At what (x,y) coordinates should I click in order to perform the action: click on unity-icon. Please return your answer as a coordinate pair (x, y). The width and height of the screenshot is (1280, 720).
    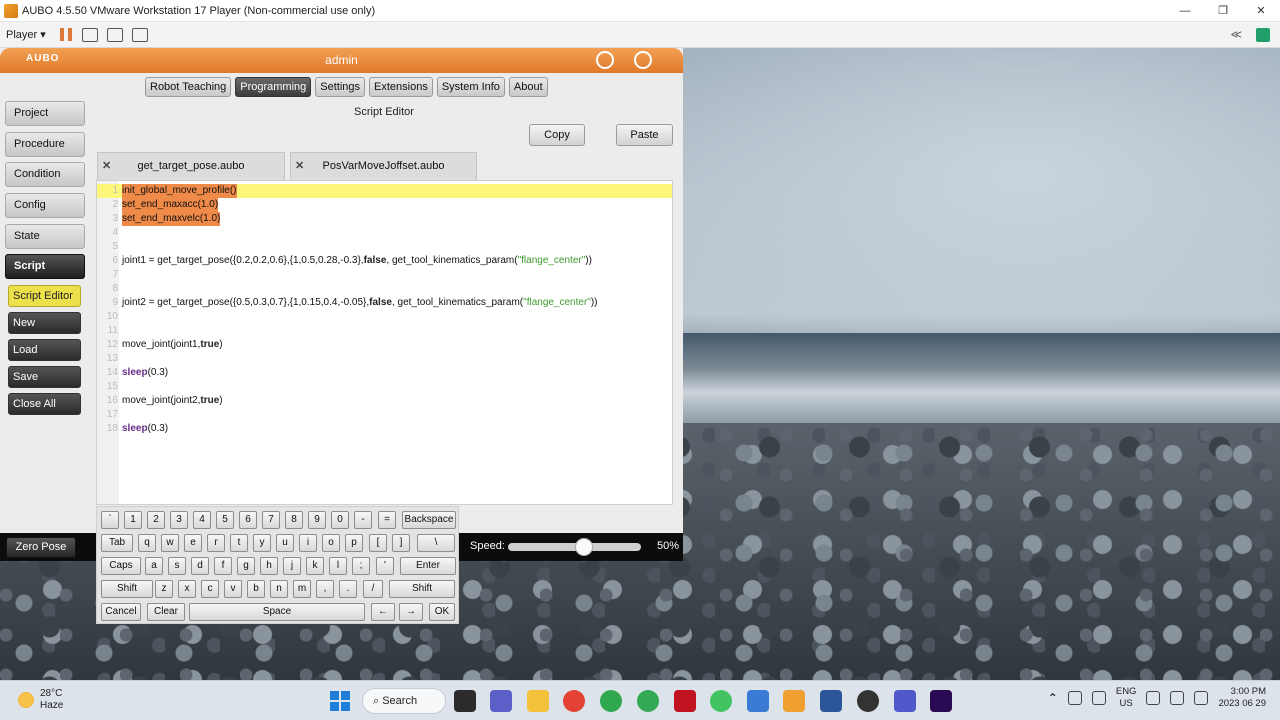
    Looking at the image, I should click on (139, 34).